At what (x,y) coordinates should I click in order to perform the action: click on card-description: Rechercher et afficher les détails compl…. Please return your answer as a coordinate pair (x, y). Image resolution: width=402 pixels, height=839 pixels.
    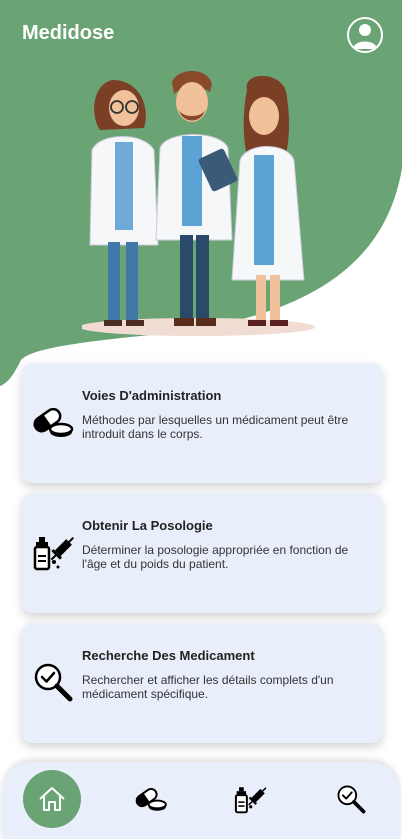
    Looking at the image, I should click on (208, 687).